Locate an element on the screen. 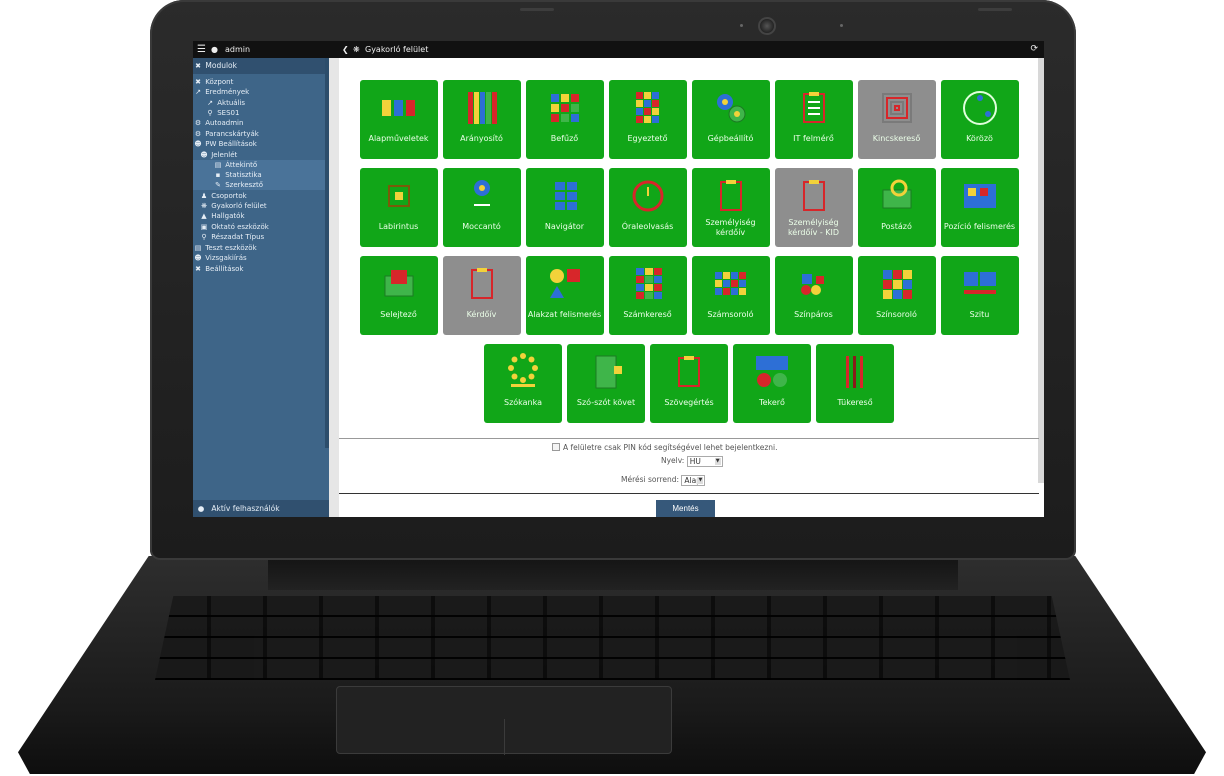  save-button: Mentés is located at coordinates (685, 508).